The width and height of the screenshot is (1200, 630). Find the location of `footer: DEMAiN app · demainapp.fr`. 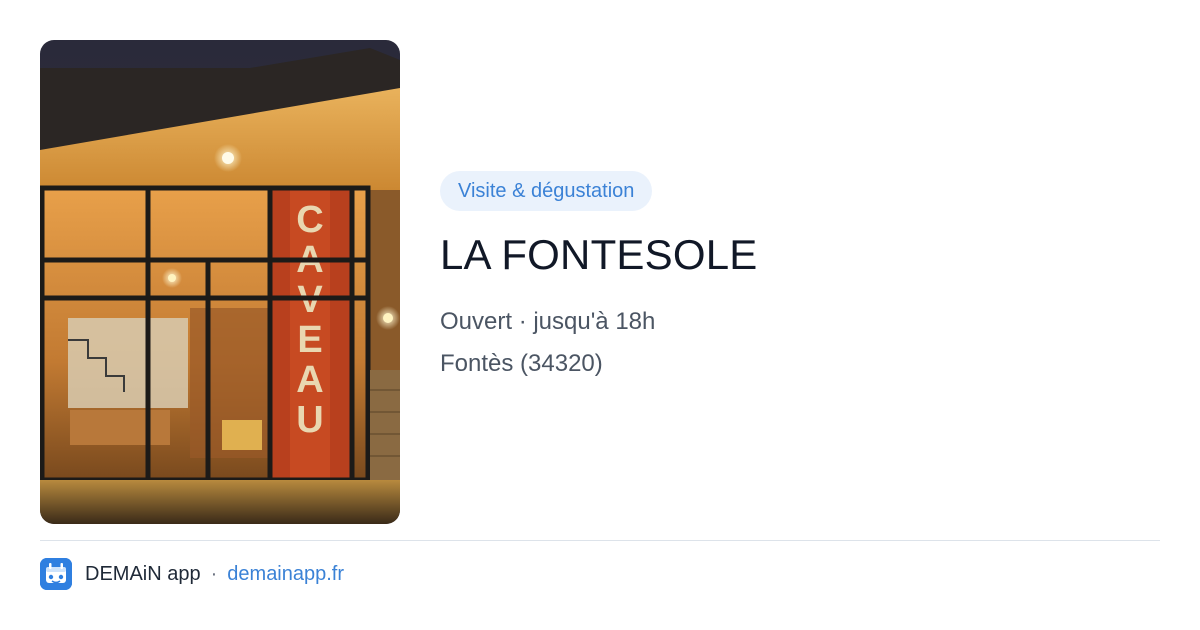

footer: DEMAiN app · demainapp.fr is located at coordinates (192, 574).